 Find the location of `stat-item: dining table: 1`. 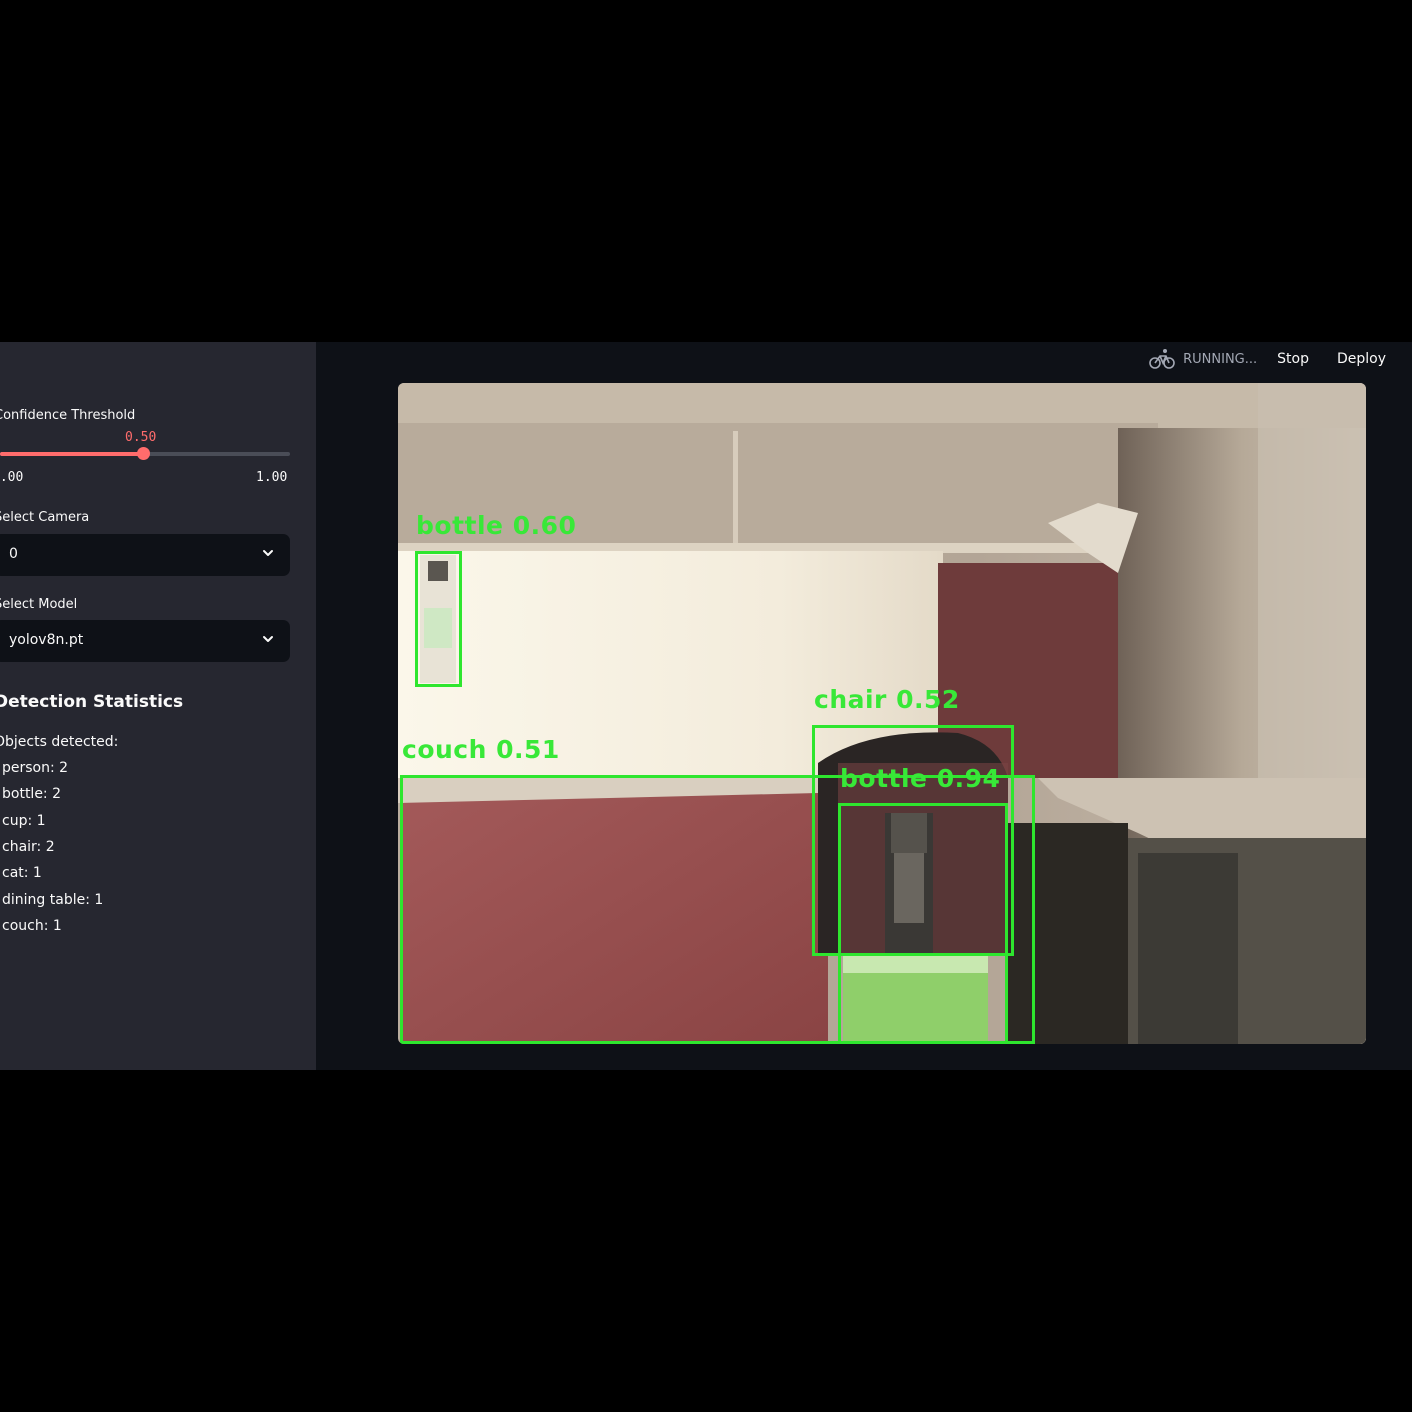

stat-item: dining table: 1 is located at coordinates (53, 900).